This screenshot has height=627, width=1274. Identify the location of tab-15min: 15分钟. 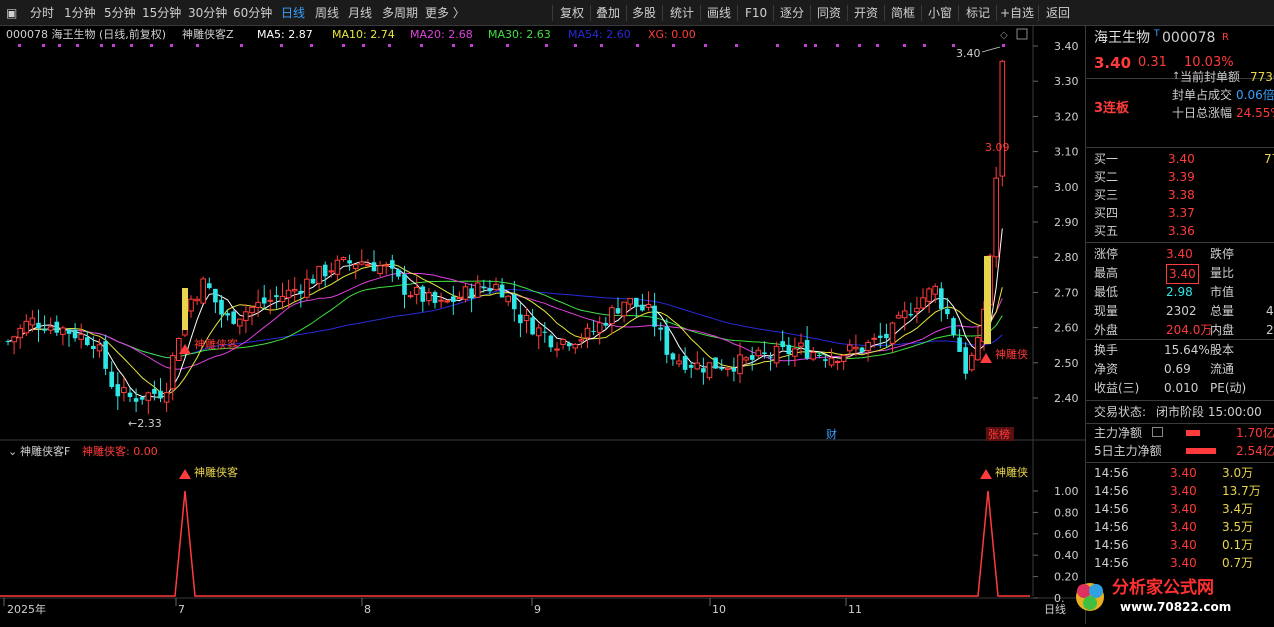
(161, 13).